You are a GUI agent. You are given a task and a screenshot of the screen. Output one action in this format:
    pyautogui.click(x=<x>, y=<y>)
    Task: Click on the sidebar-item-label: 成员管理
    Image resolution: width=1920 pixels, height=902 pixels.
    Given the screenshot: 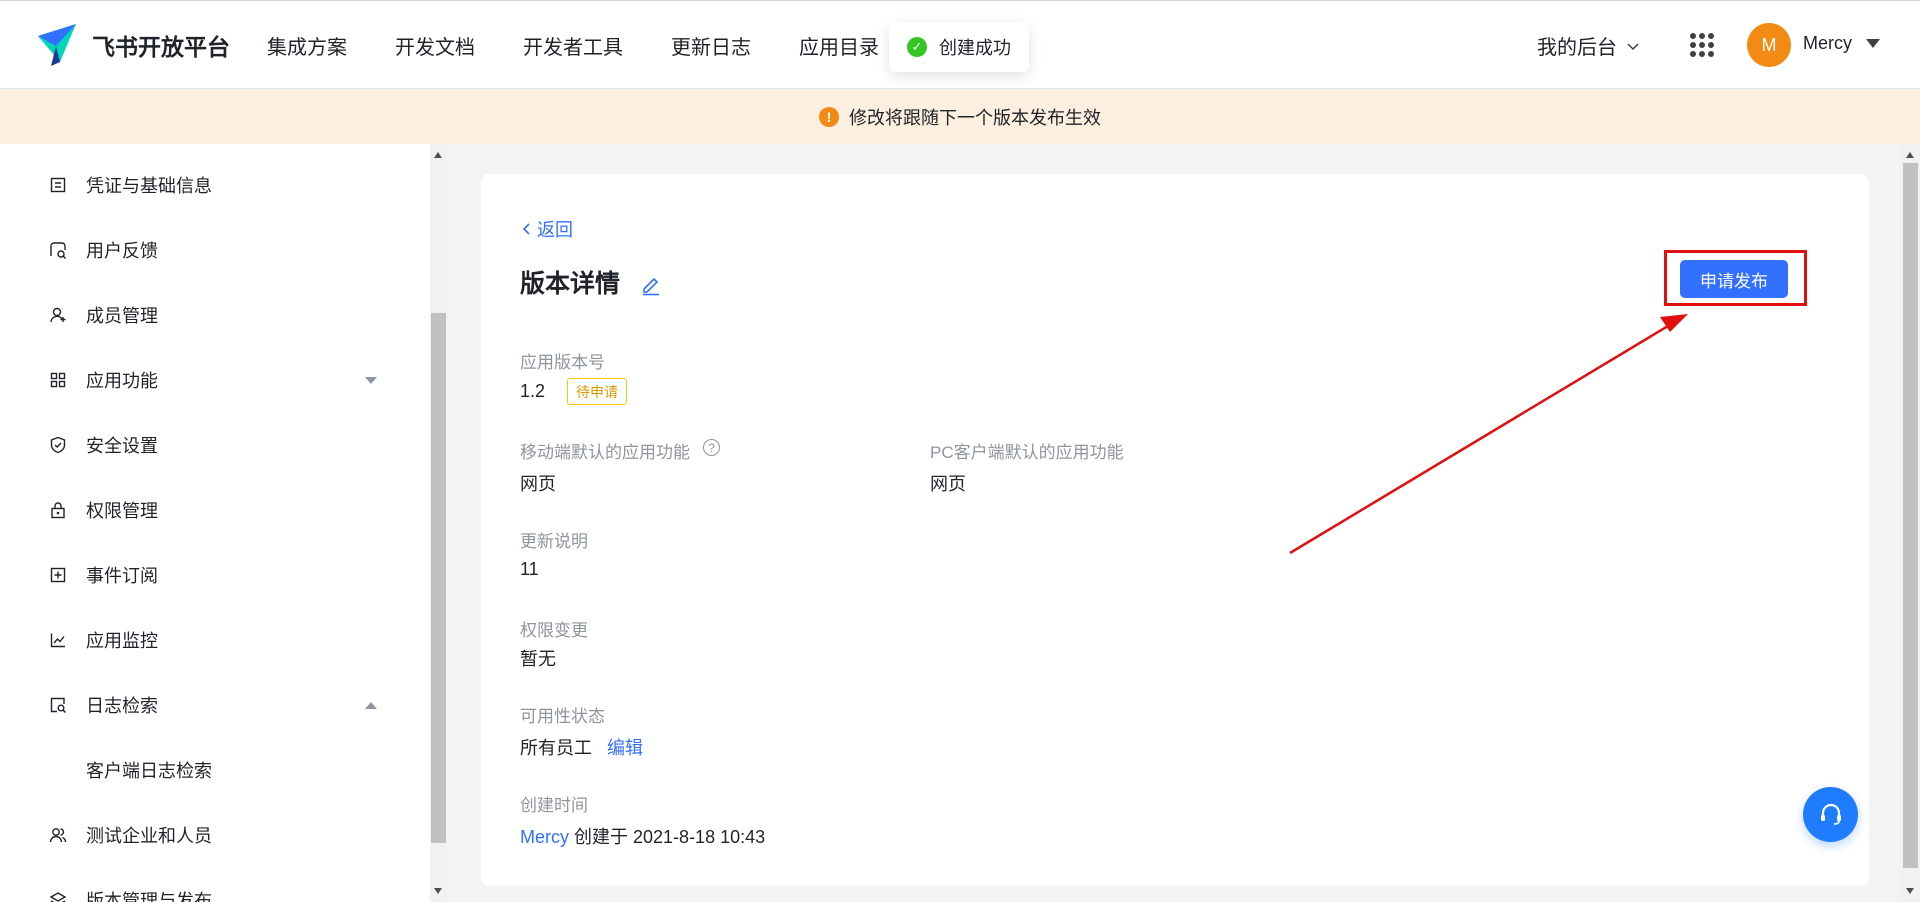 What is the action you would take?
    pyautogui.click(x=122, y=316)
    